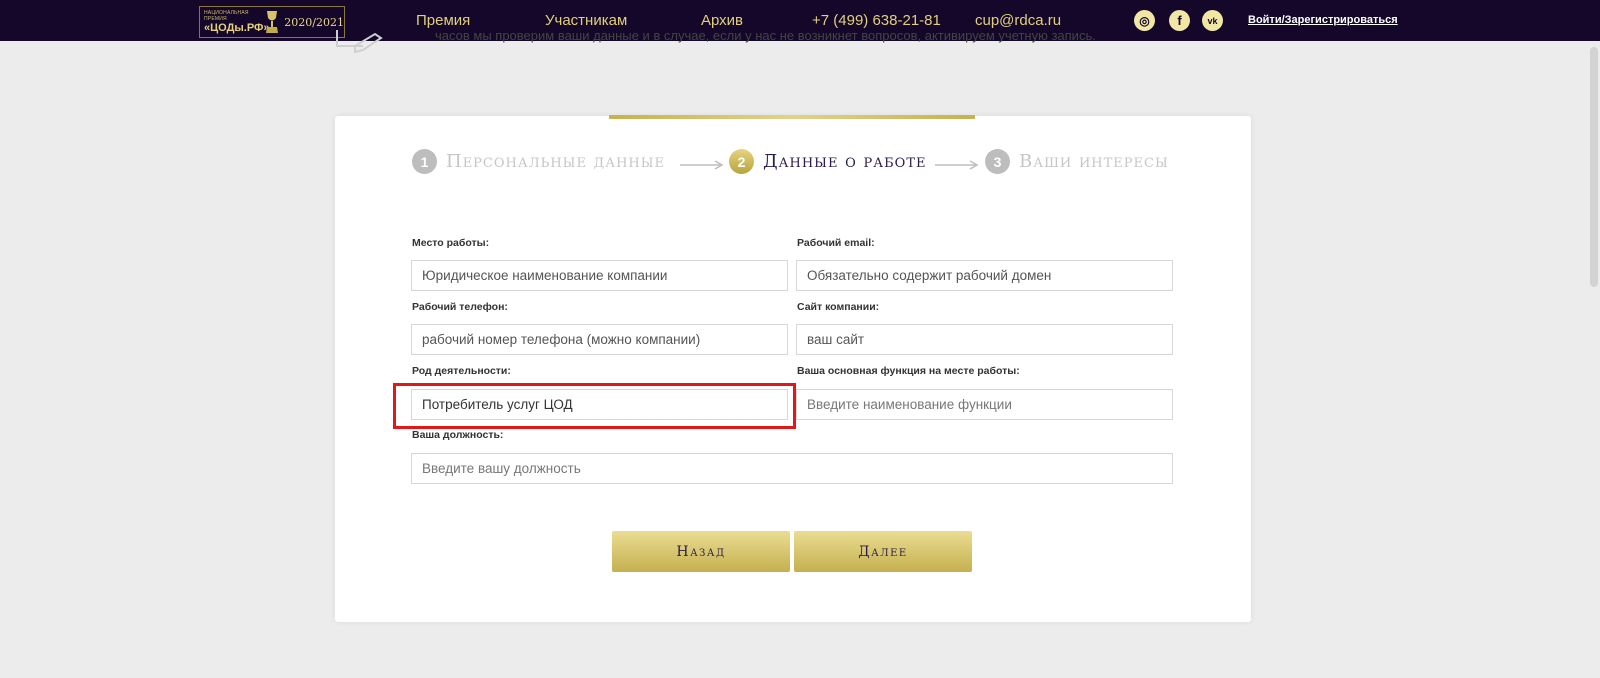  What do you see at coordinates (1212, 20) in the screenshot?
I see `vk-icon: vk` at bounding box center [1212, 20].